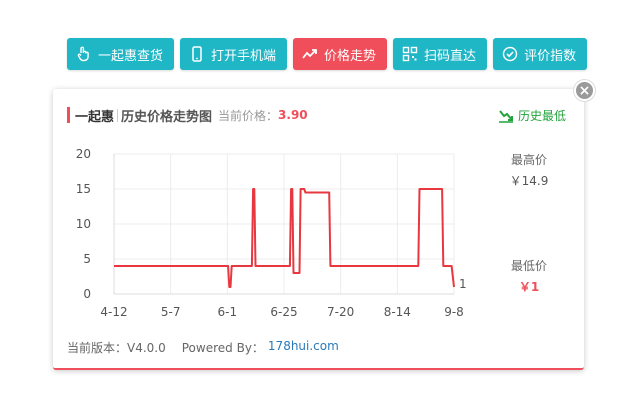  Describe the element at coordinates (244, 56) in the screenshot. I see `open-mobile-label: 打开手机端` at that location.